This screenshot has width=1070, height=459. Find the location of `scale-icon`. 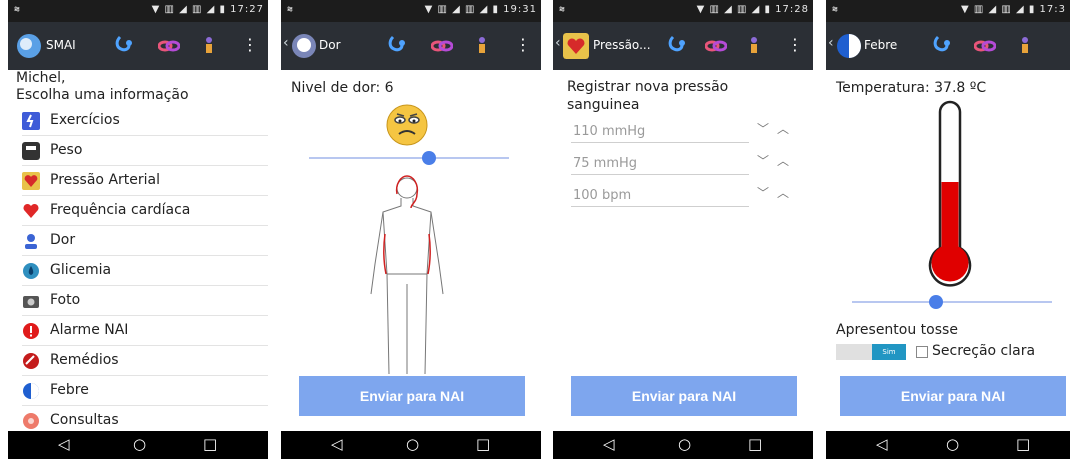

scale-icon is located at coordinates (31, 151).